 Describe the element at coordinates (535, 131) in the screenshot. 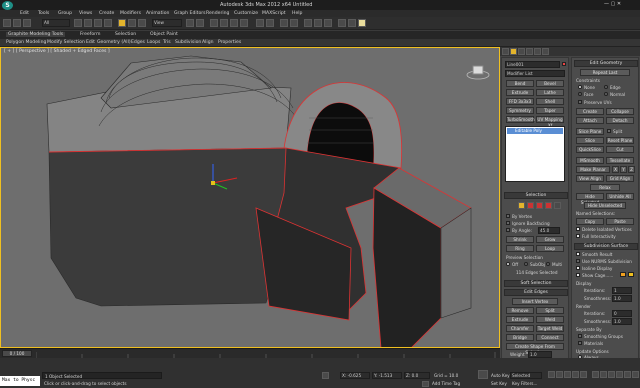

I see `stack-item-editable-poly: Editable Poly` at that location.